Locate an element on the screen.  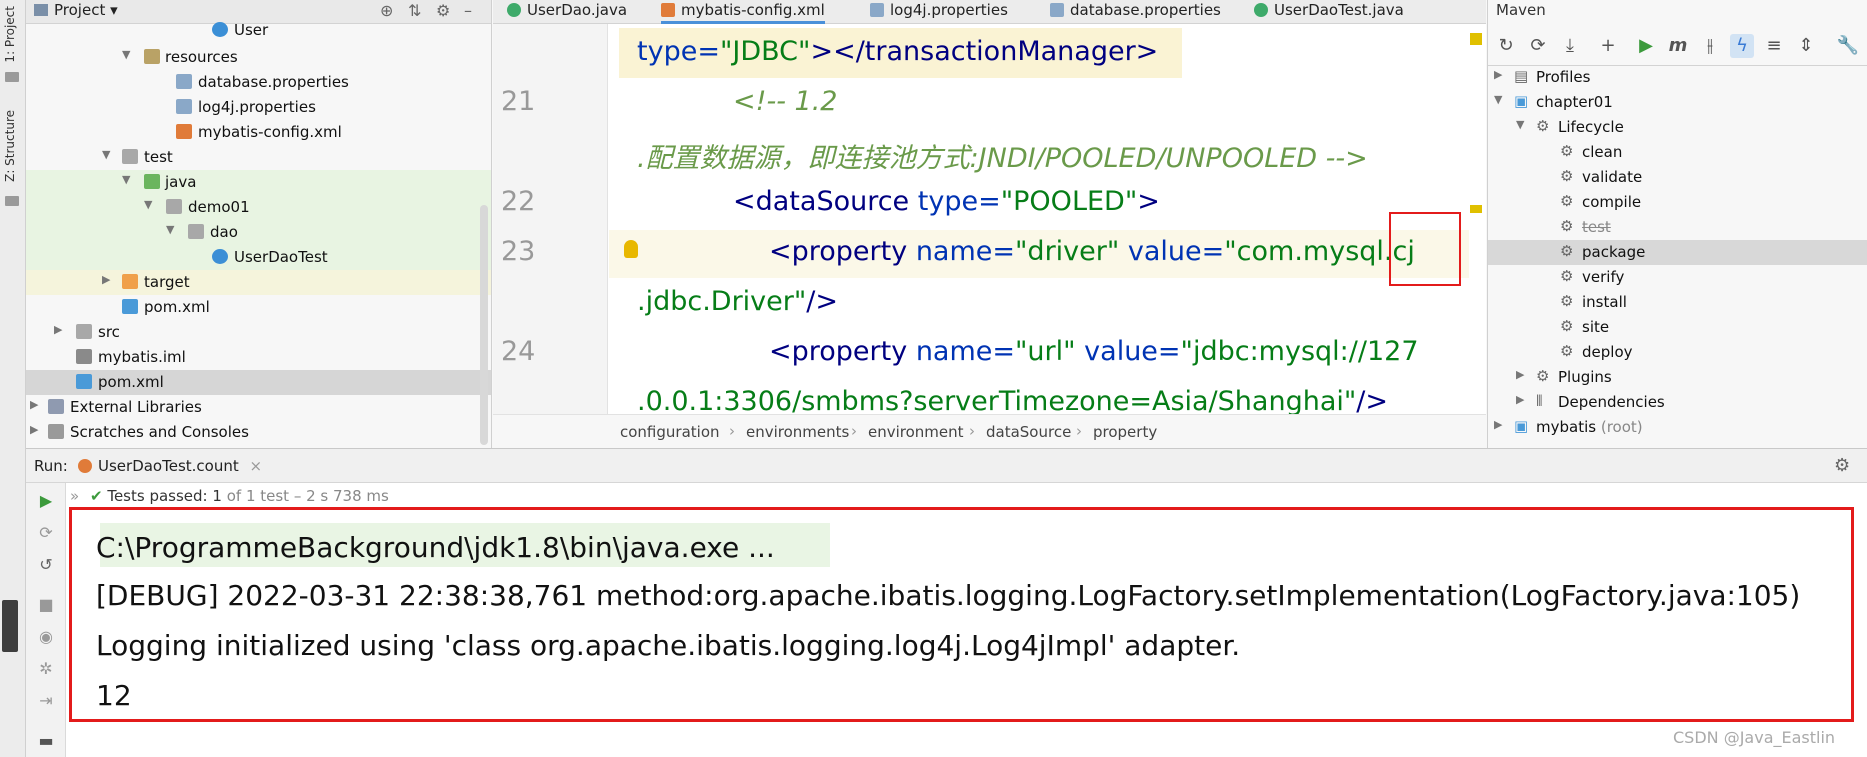
project-scrollbar is located at coordinates (484, 325).